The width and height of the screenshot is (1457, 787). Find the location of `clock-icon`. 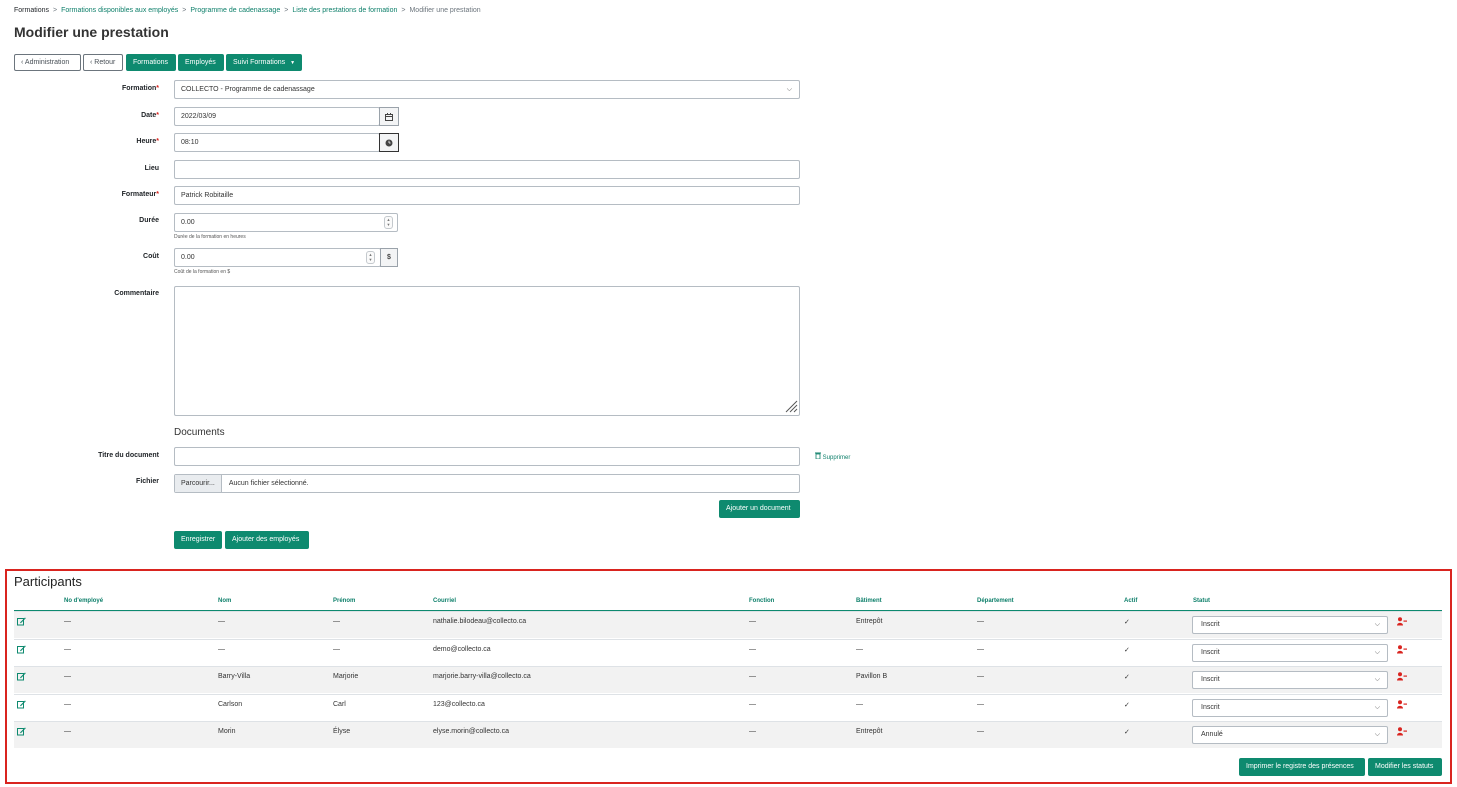

clock-icon is located at coordinates (389, 142).